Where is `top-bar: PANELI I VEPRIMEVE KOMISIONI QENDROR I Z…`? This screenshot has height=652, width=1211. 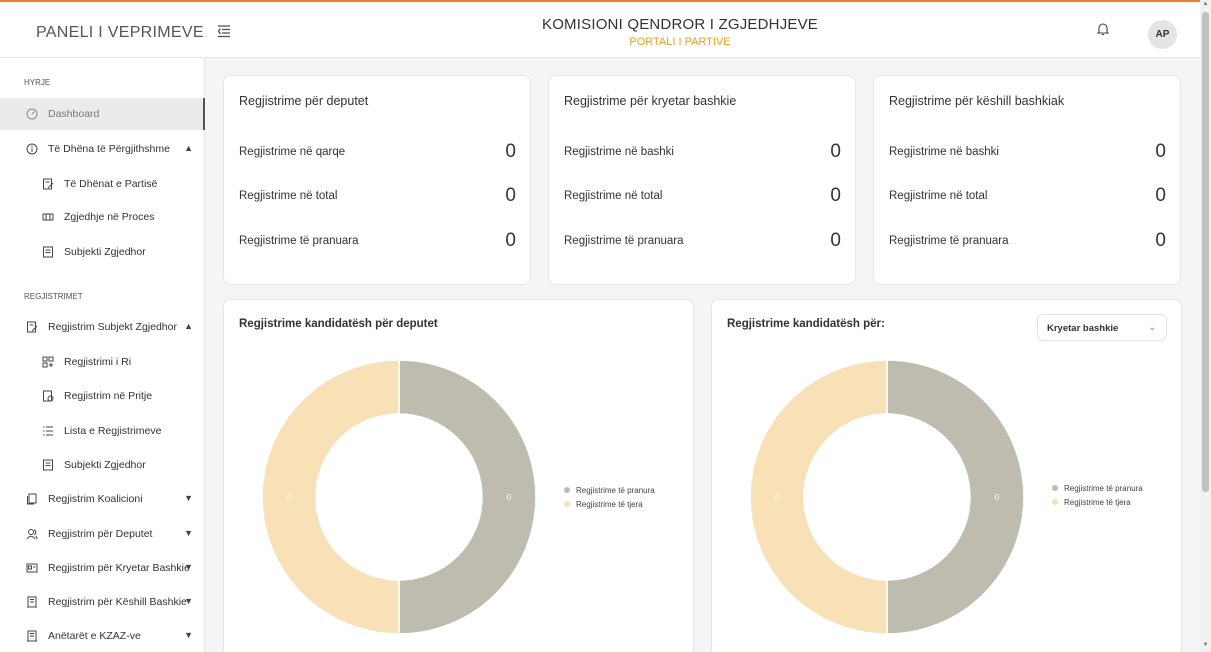
top-bar: PANELI I VEPRIMEVE KOMISIONI QENDROR I Z… is located at coordinates (605, 29).